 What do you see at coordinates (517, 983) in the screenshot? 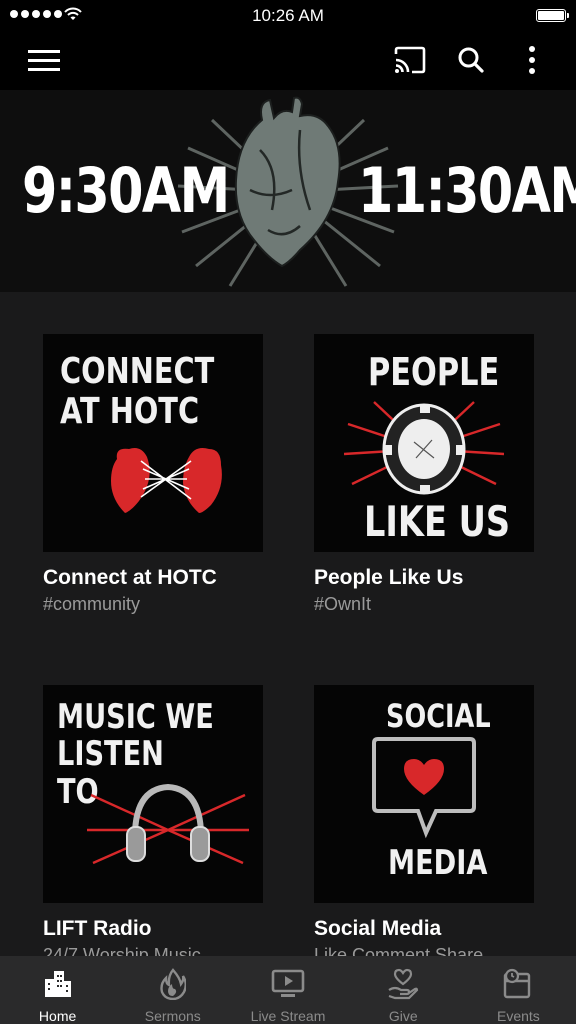
I see `calendar-clock-icon` at bounding box center [517, 983].